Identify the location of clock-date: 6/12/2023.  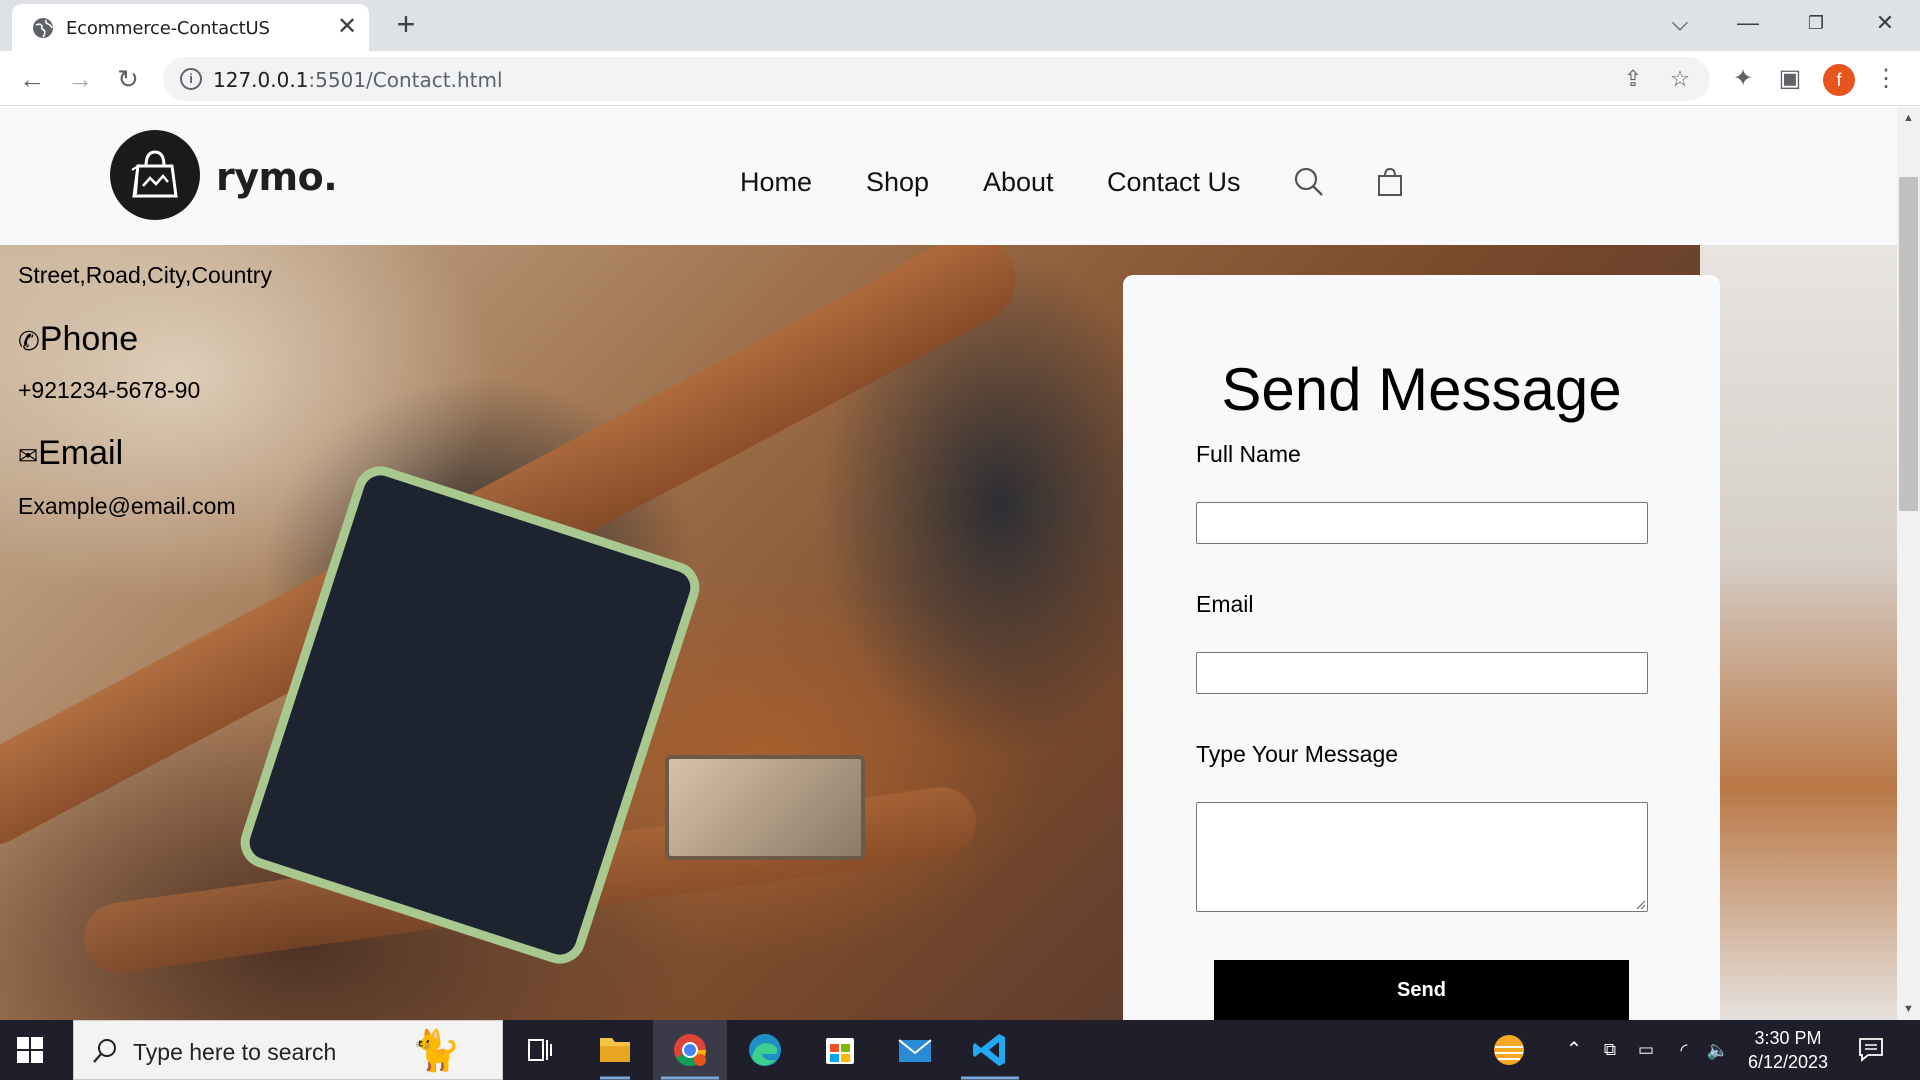
(1788, 1062).